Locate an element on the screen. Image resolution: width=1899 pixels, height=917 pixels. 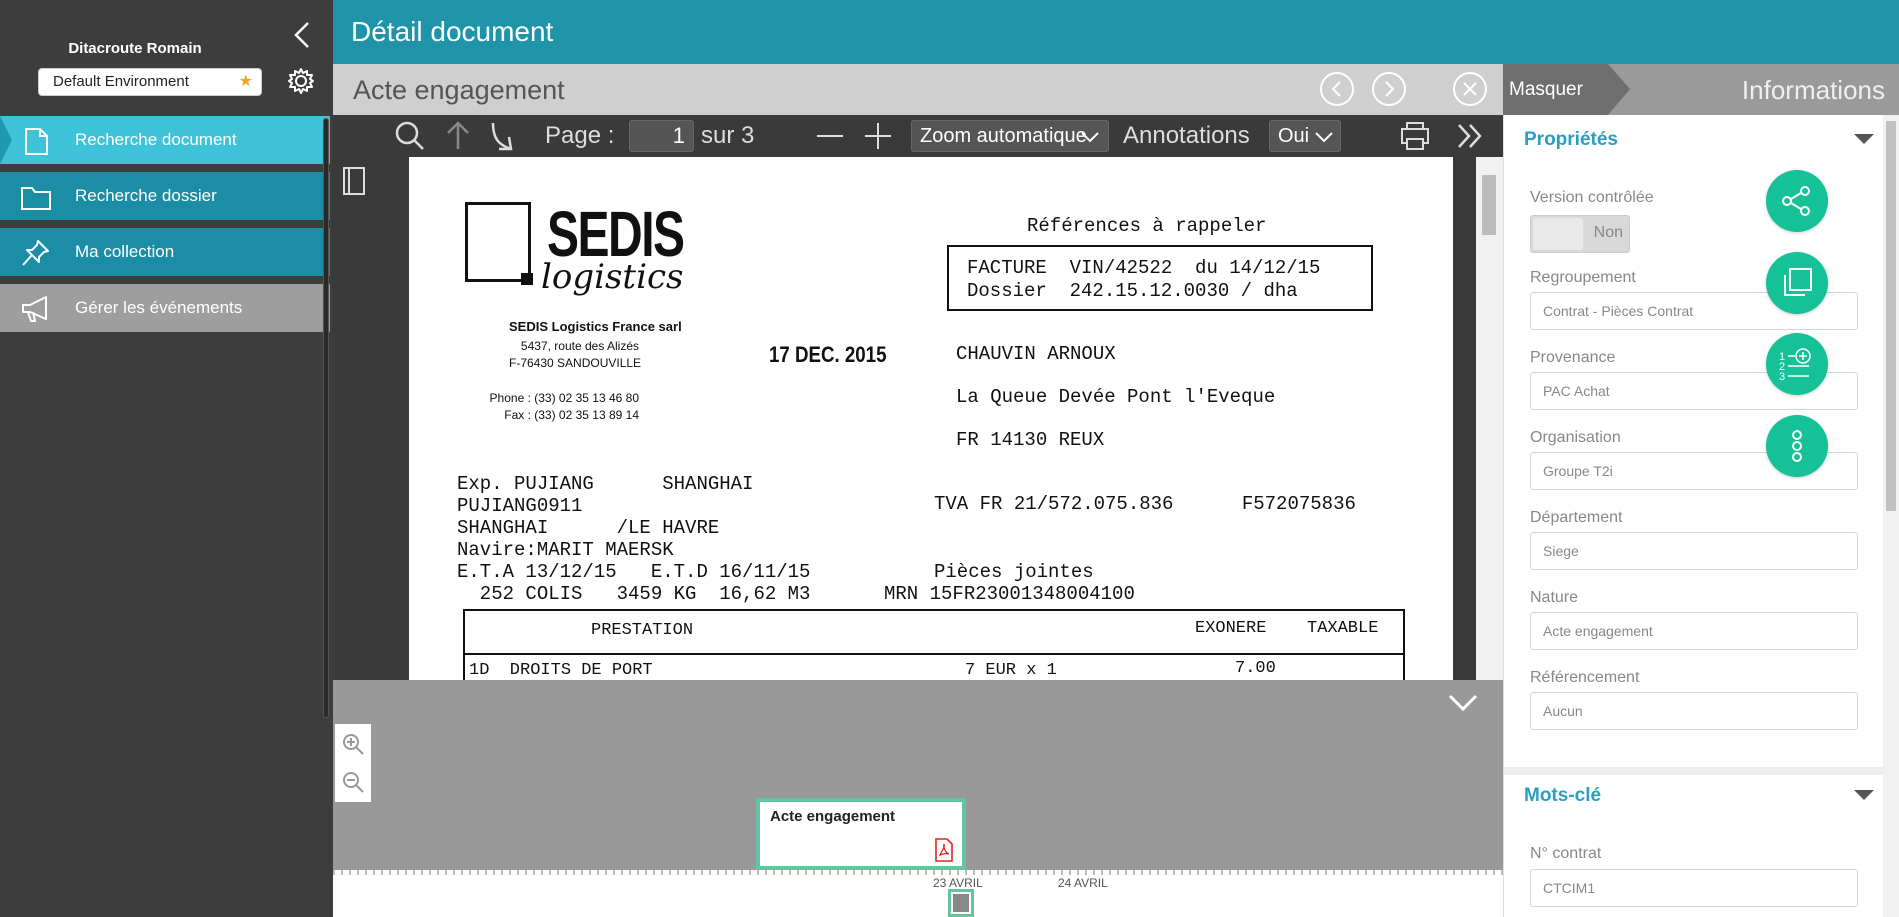
settings-gear-icon is located at coordinates (301, 81).